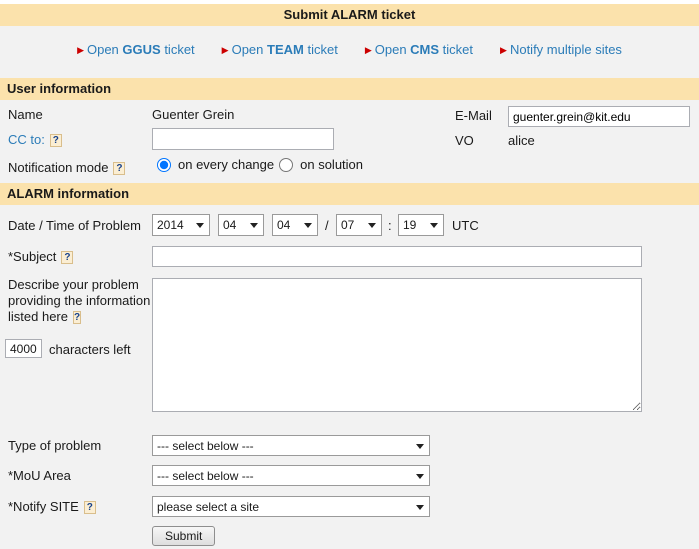  What do you see at coordinates (359, 225) in the screenshot?
I see `hour-select: 07` at bounding box center [359, 225].